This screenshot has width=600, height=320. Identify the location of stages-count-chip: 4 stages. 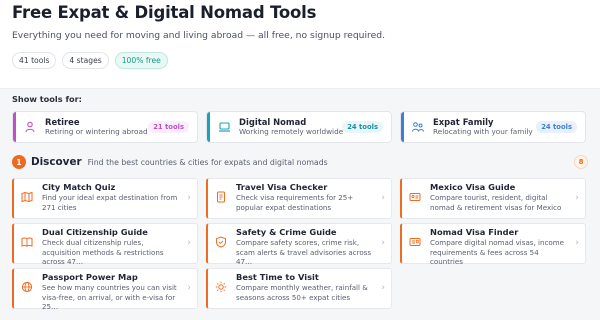
(85, 60).